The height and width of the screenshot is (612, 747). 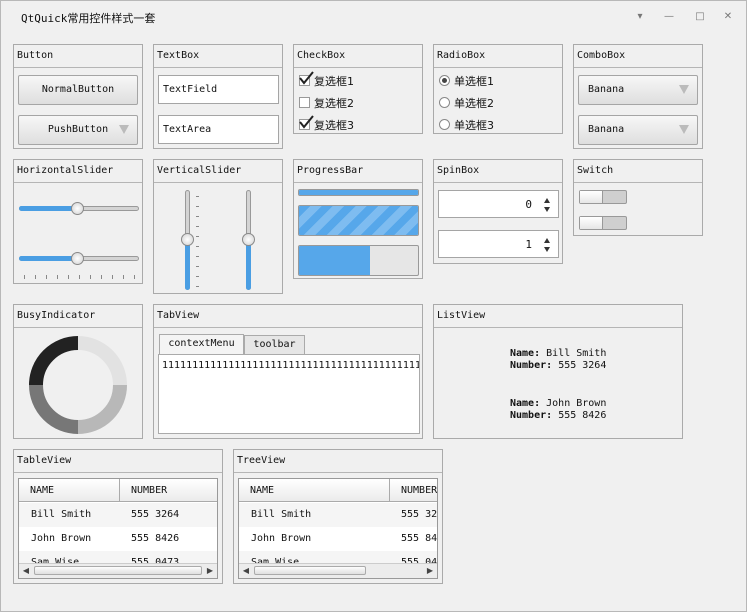 I want to click on tree-header-name: NAME, so click(x=314, y=490).